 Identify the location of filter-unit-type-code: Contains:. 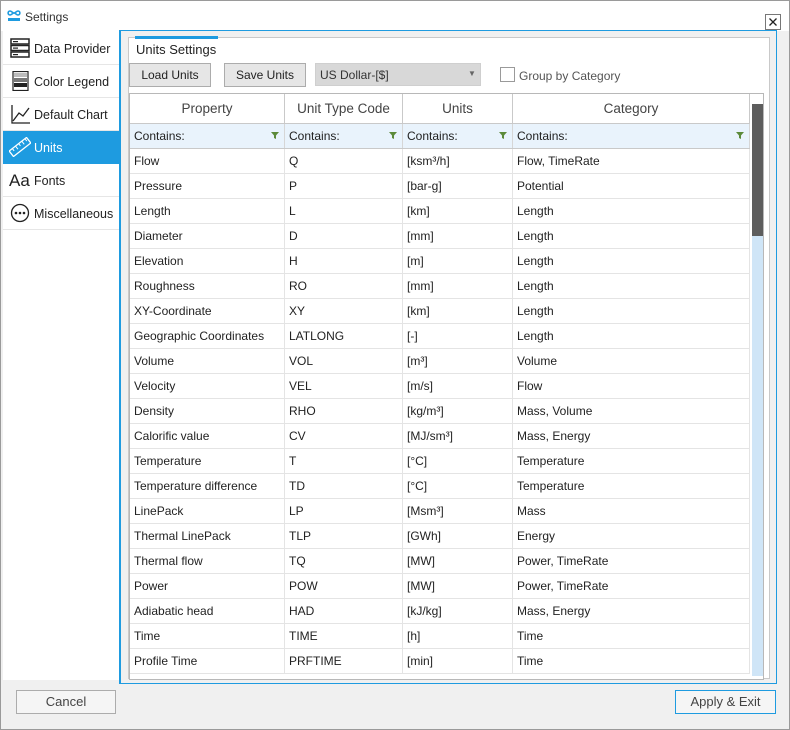
(344, 136).